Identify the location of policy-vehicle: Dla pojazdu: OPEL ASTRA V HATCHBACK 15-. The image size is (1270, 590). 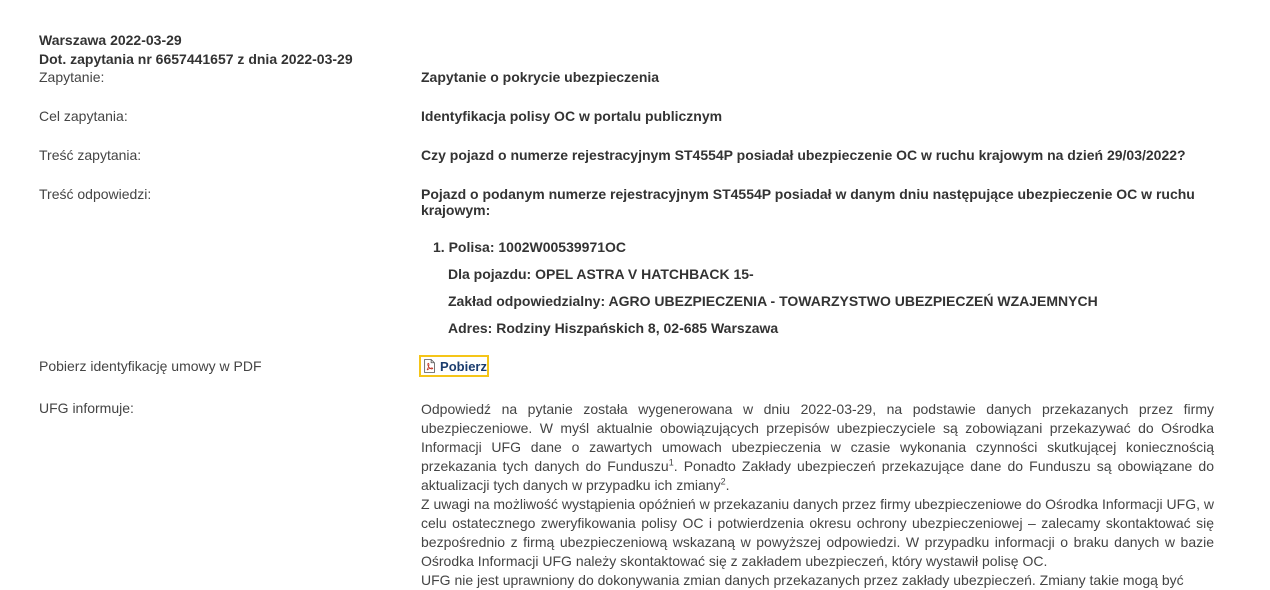
(601, 274).